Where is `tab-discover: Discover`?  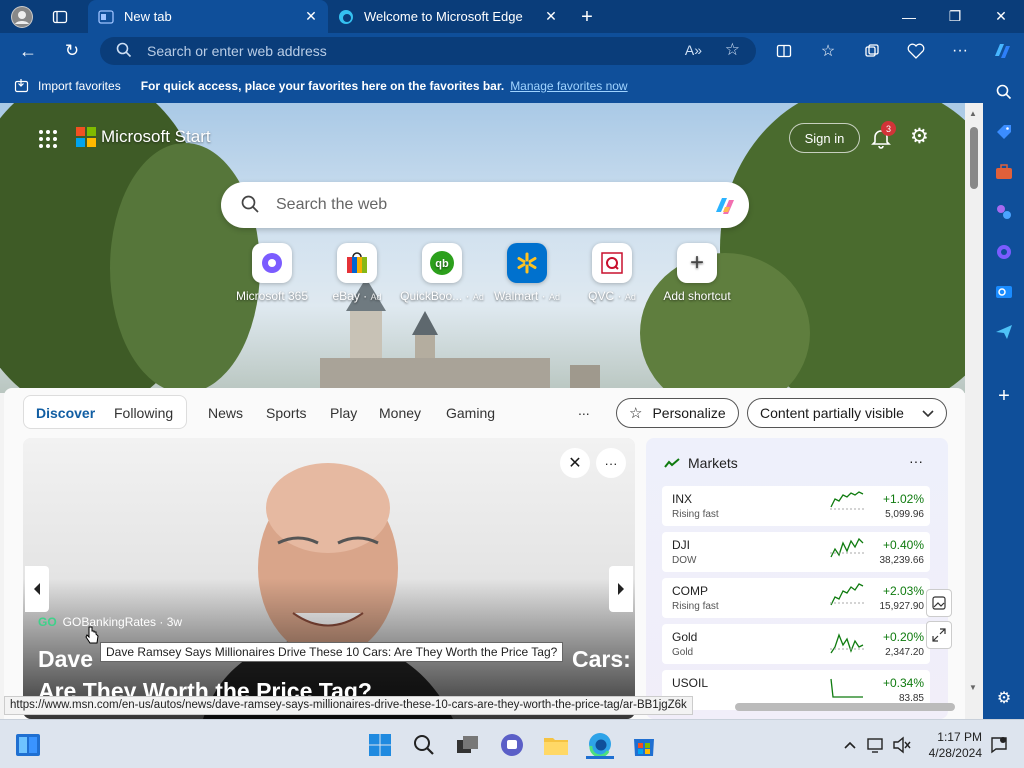 tab-discover: Discover is located at coordinates (65, 413).